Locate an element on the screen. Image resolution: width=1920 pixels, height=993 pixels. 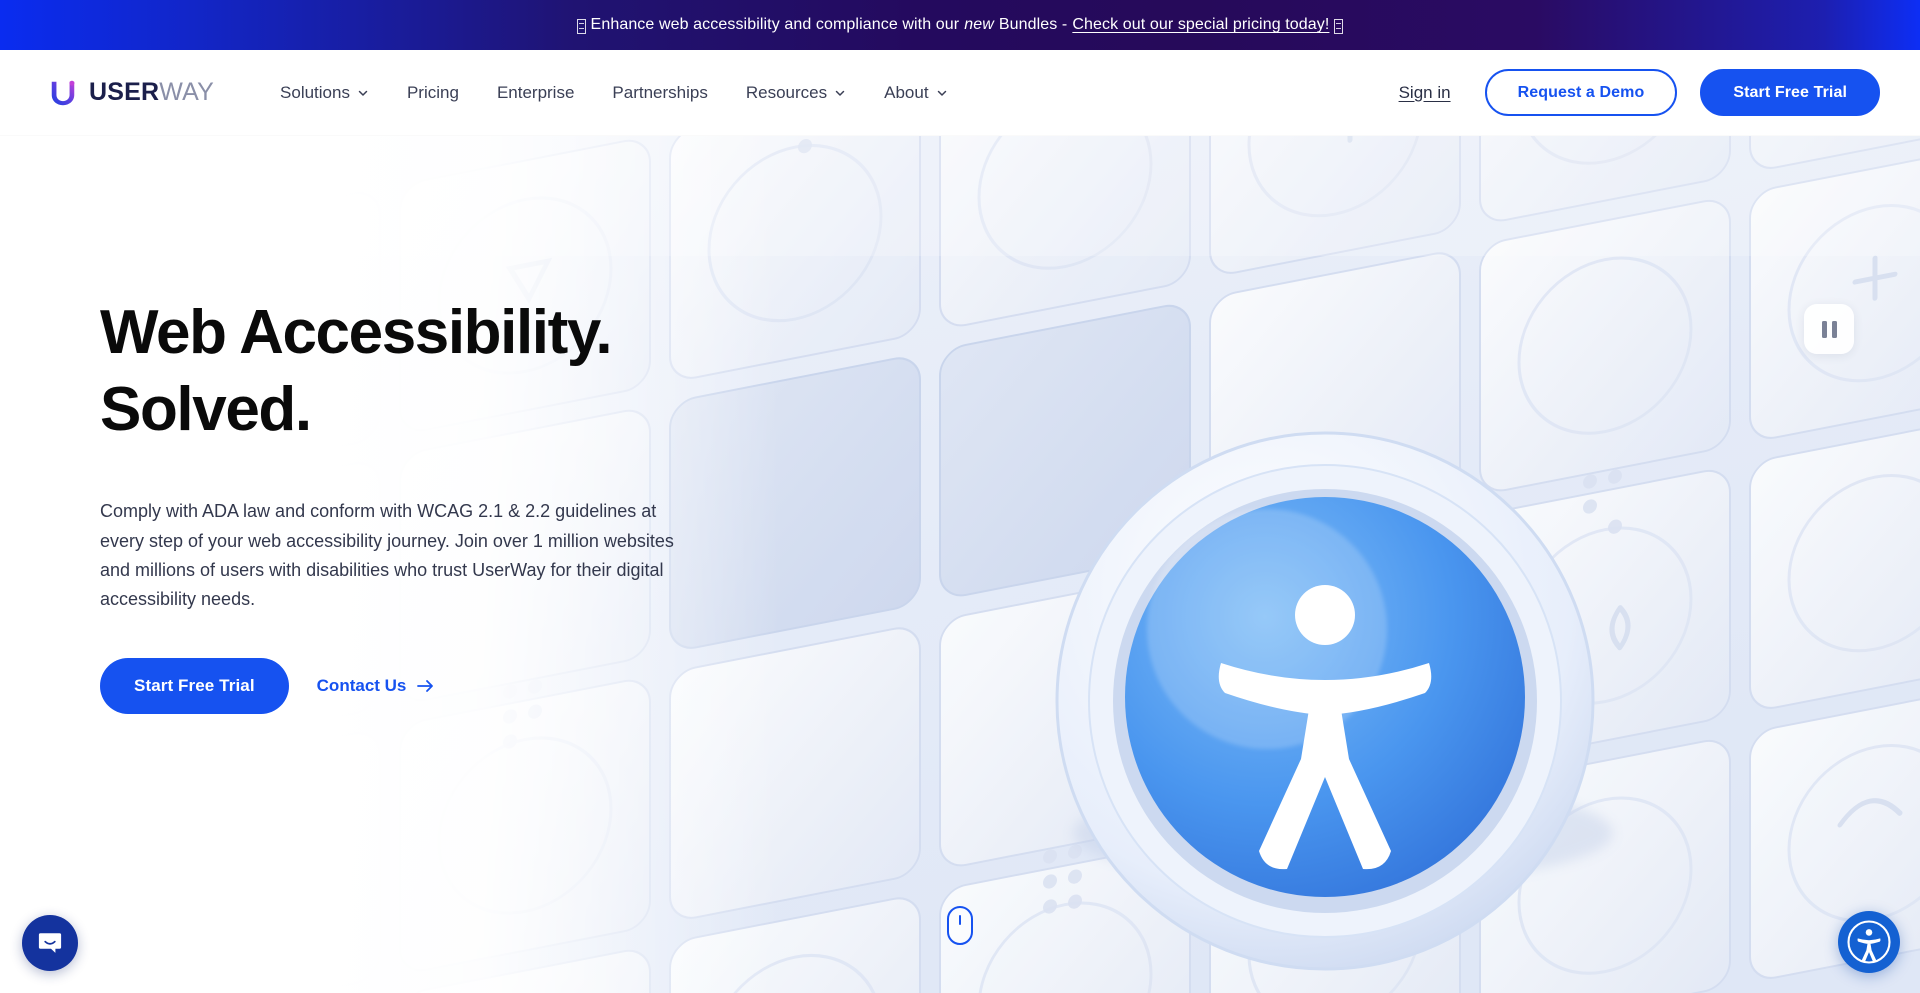
start-free-trial-button-nav: Start Free Trial is located at coordinates (1790, 92).